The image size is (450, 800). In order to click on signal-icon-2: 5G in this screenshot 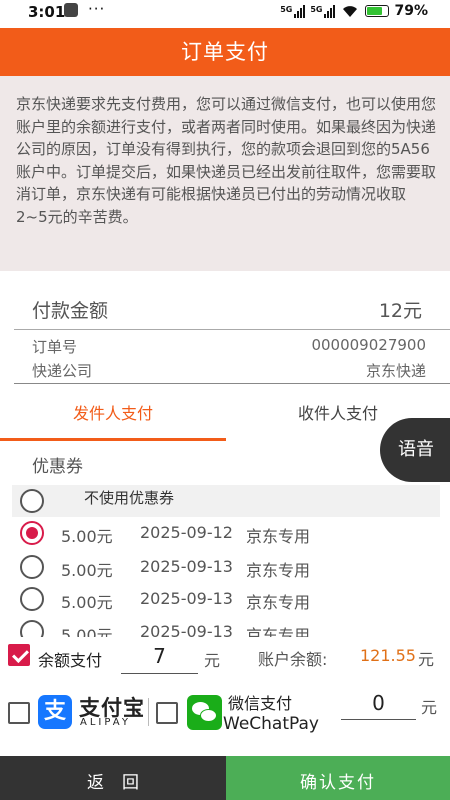, I will do `click(323, 11)`.